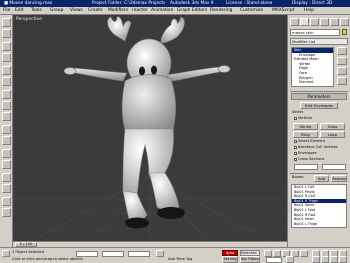 This screenshot has height=263, width=350. What do you see at coordinates (305, 134) in the screenshot?
I see `ring-button: Ring` at bounding box center [305, 134].